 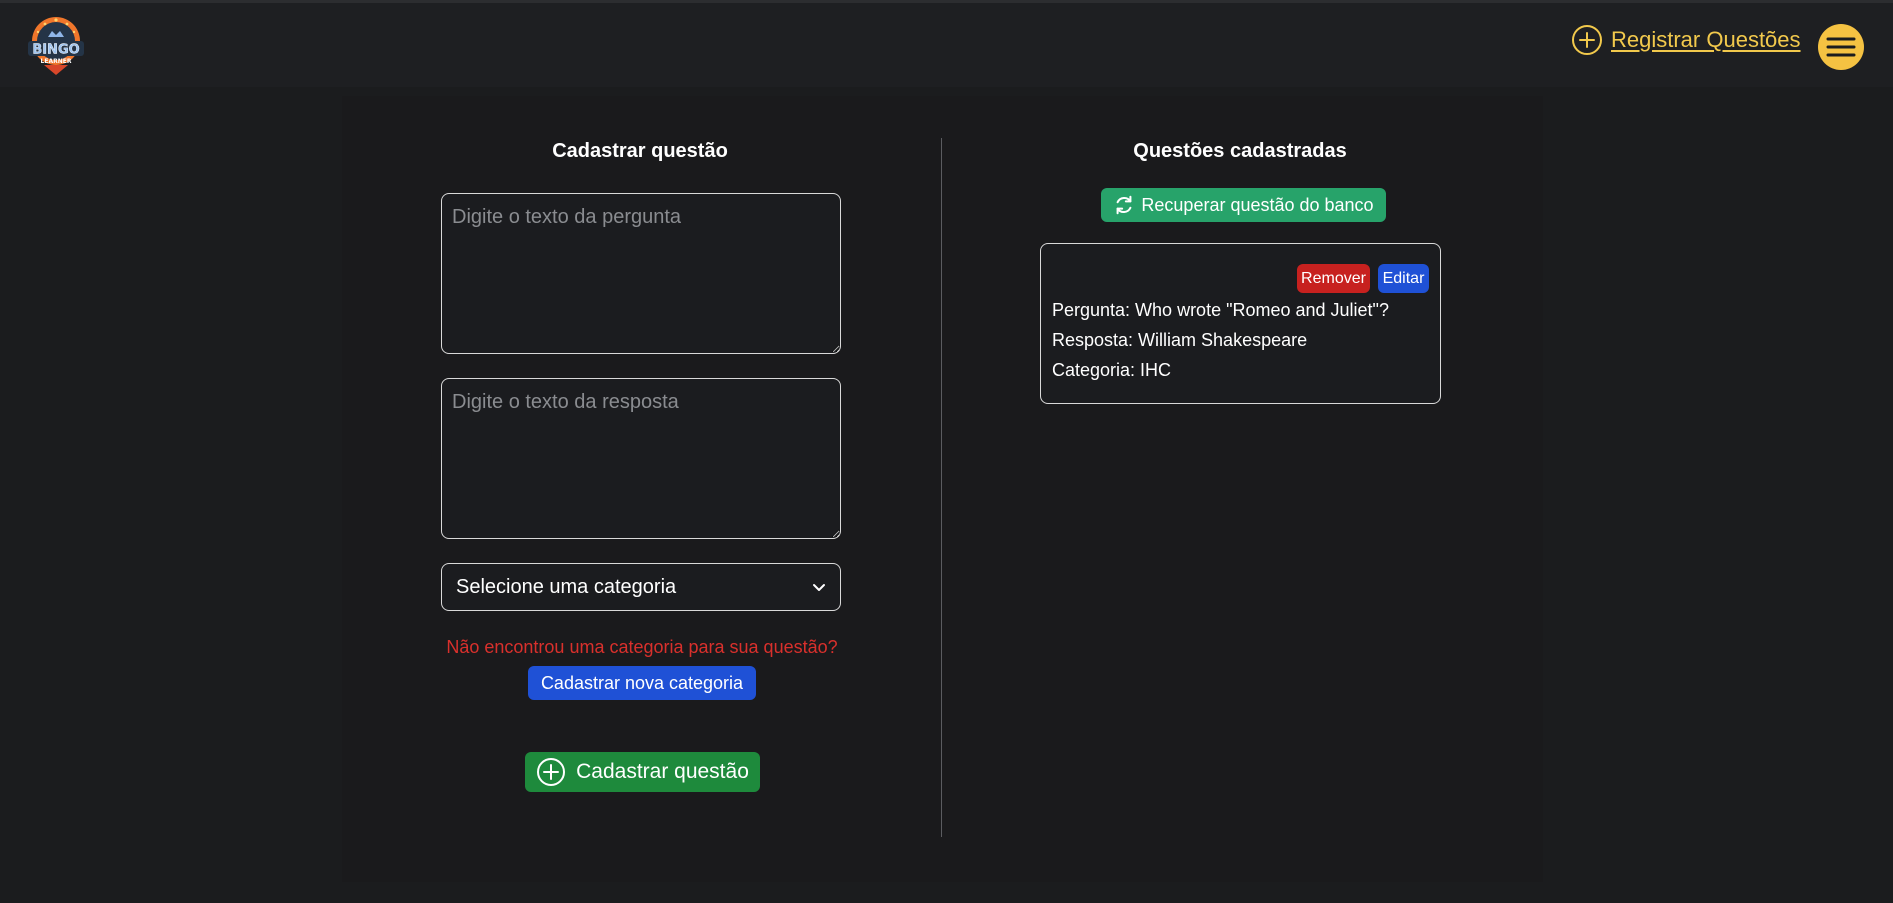 I want to click on top-navbar: BINGO LEARNER Registrar Questões, so click(x=946, y=45).